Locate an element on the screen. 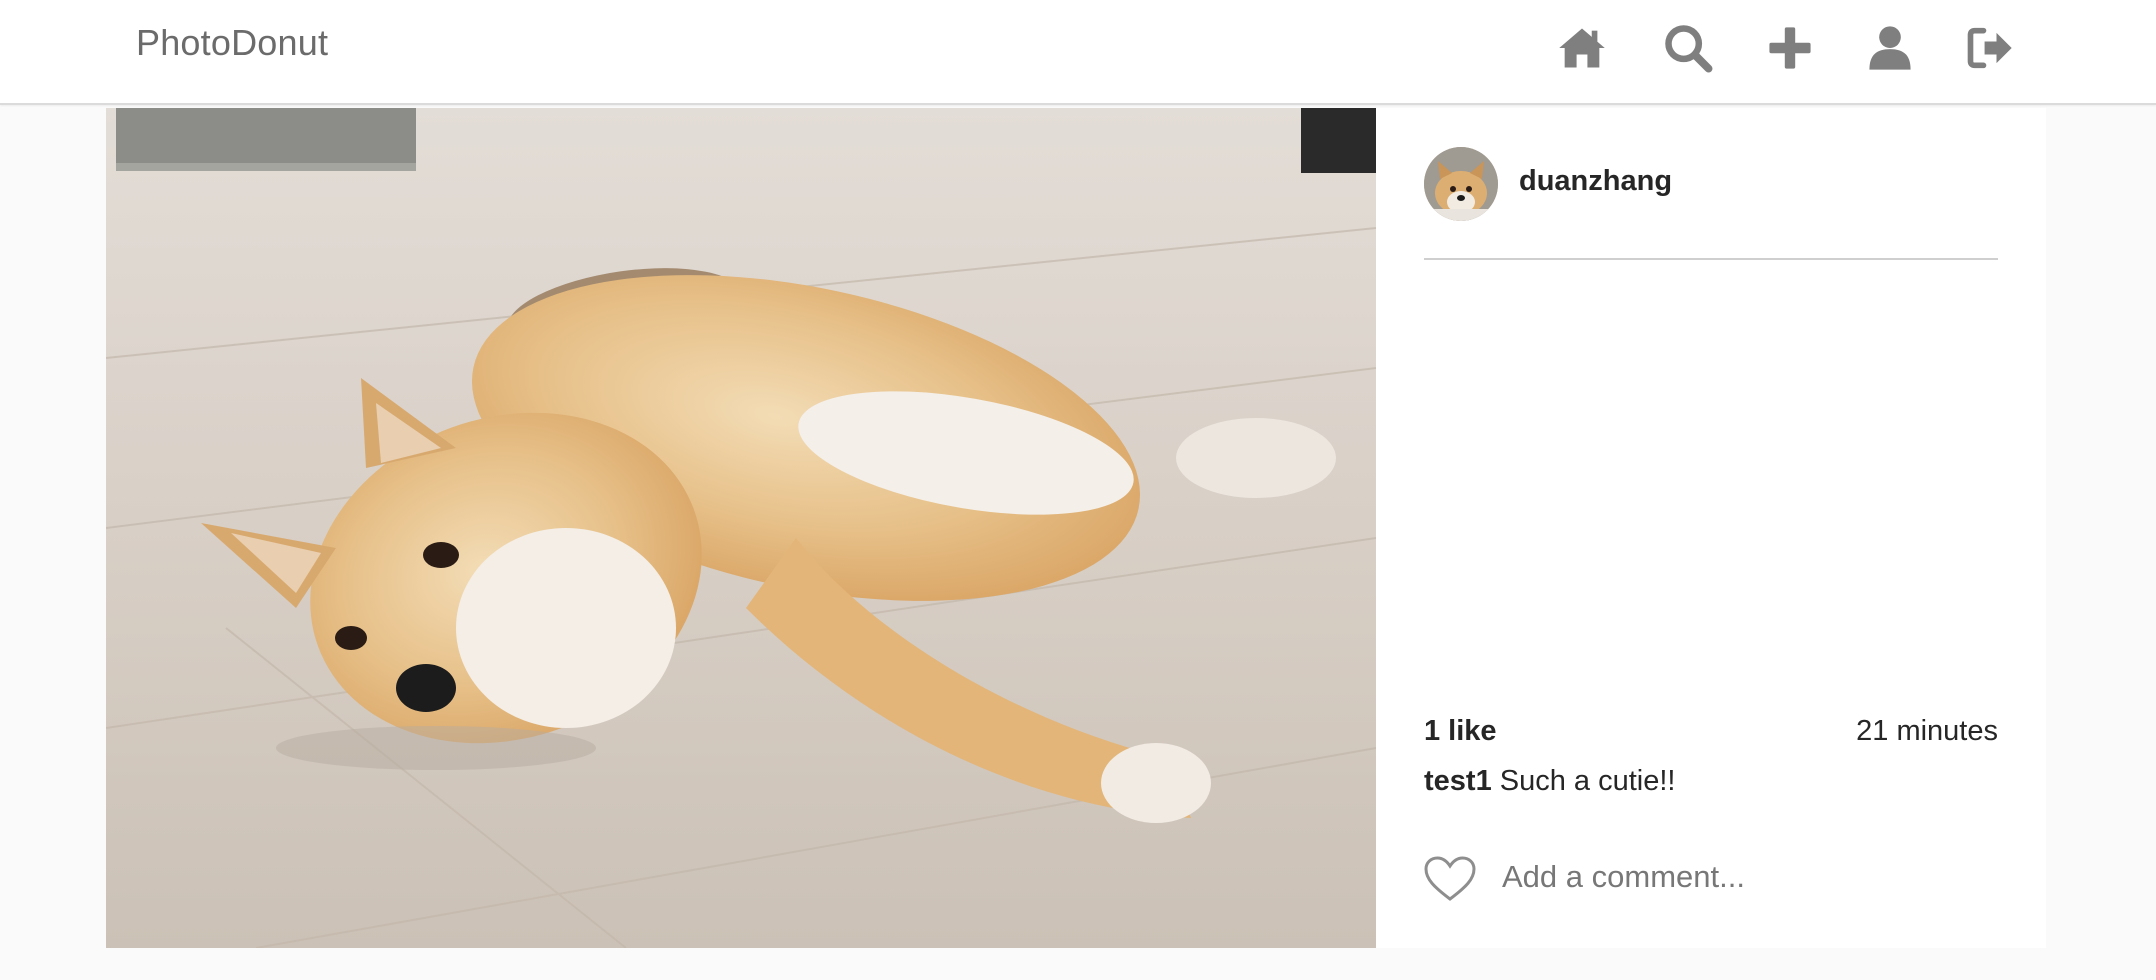 Image resolution: width=2156 pixels, height=980 pixels. header-divider is located at coordinates (1711, 259).